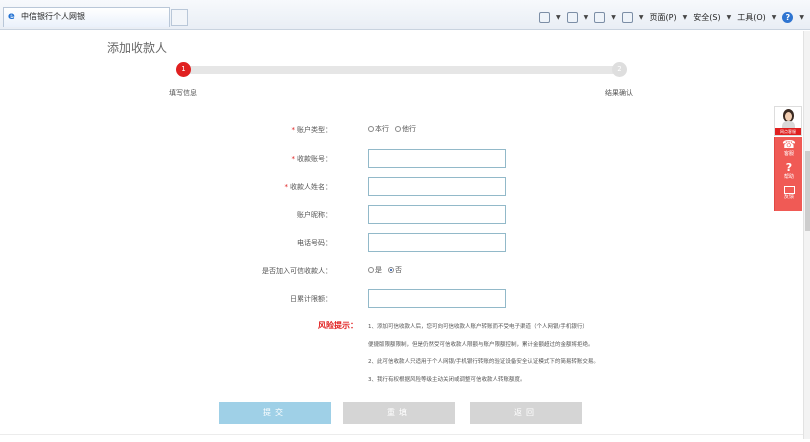 This screenshot has width=810, height=442. What do you see at coordinates (183, 69) in the screenshot?
I see `step-1-indicator: 1` at bounding box center [183, 69].